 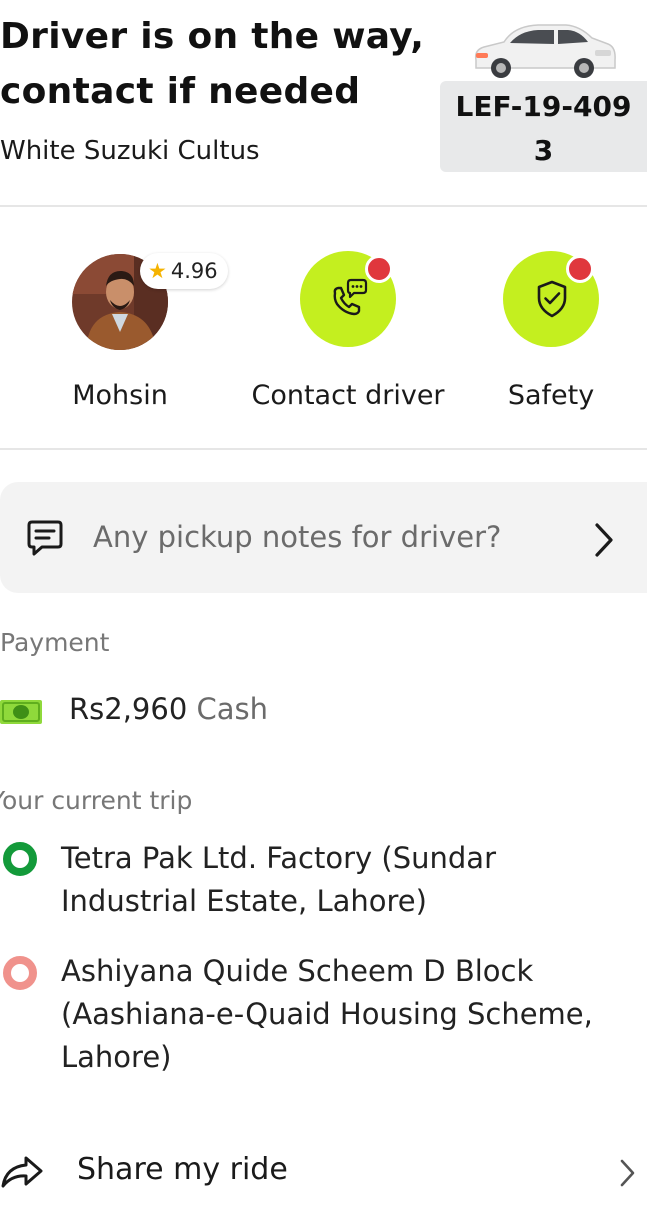 I want to click on status-title-line-2: contact if needed, so click(x=180, y=91).